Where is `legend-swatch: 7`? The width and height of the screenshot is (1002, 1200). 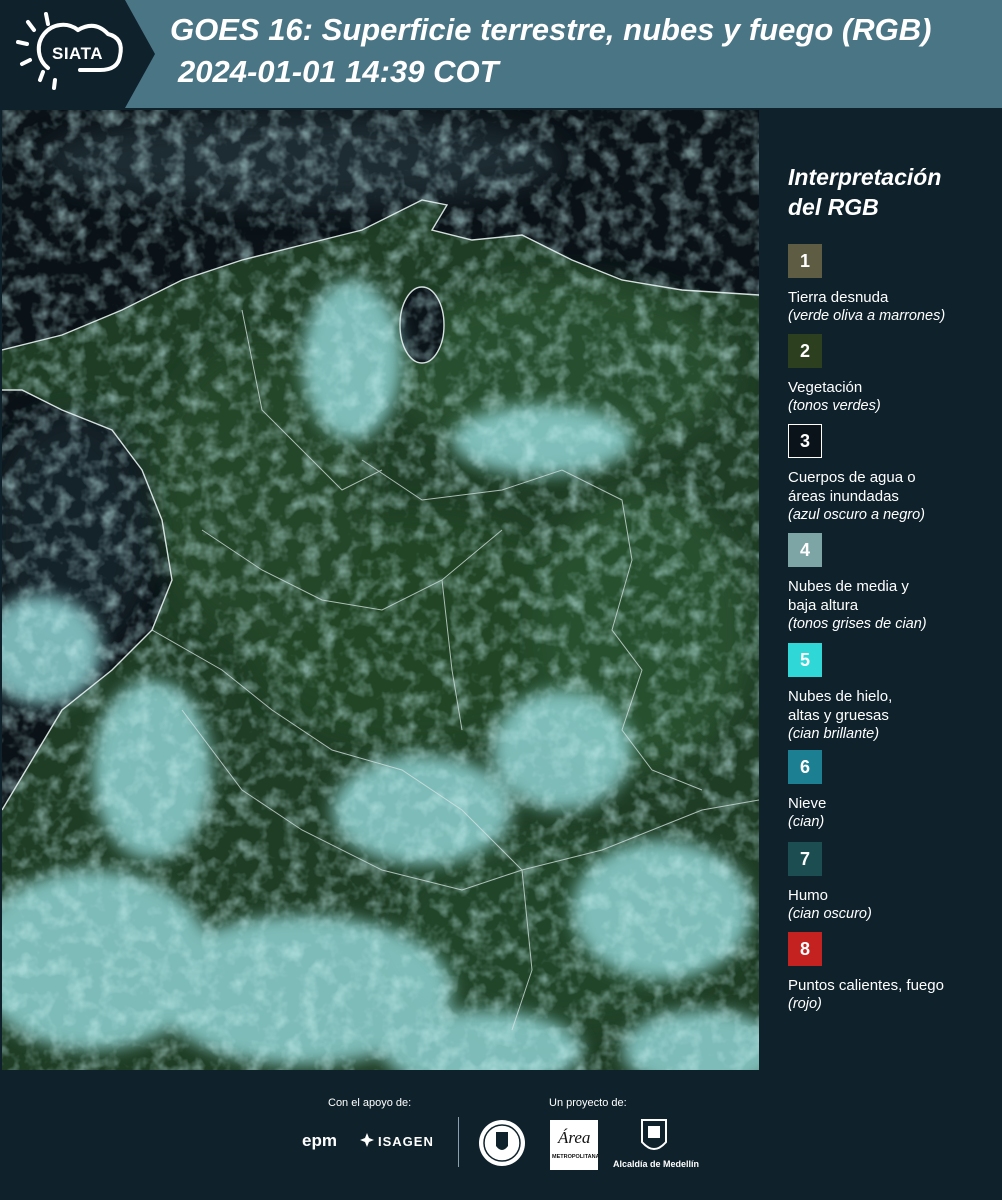
legend-swatch: 7 is located at coordinates (805, 859).